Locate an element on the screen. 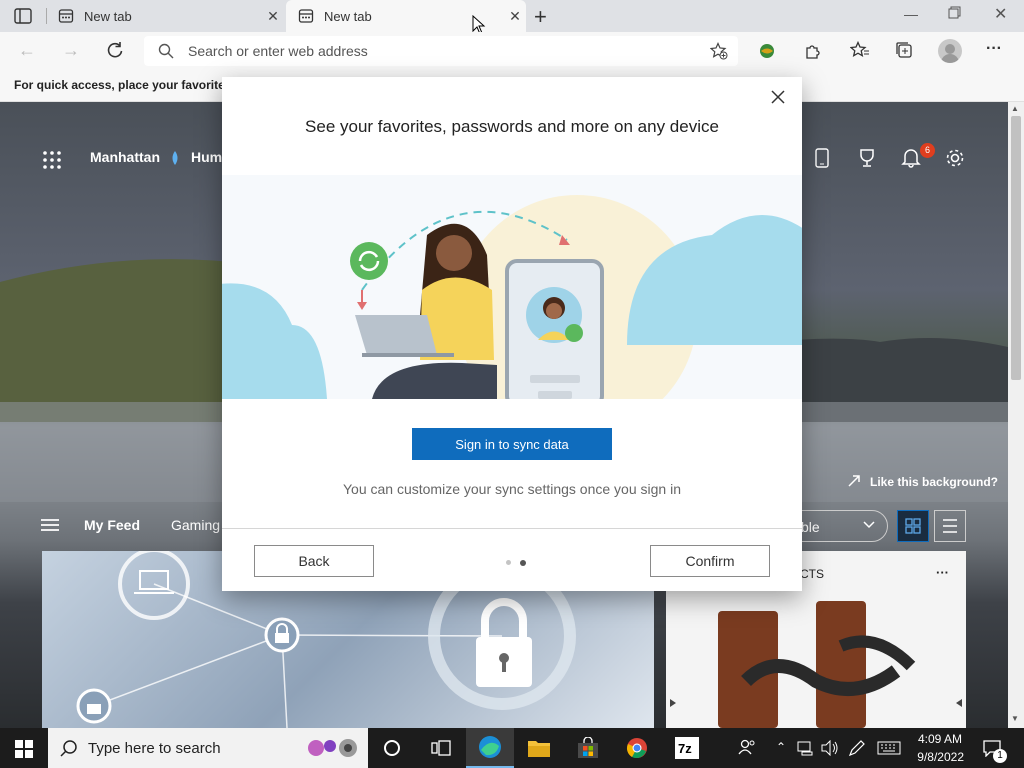  mobile-phone-icon is located at coordinates (822, 158).